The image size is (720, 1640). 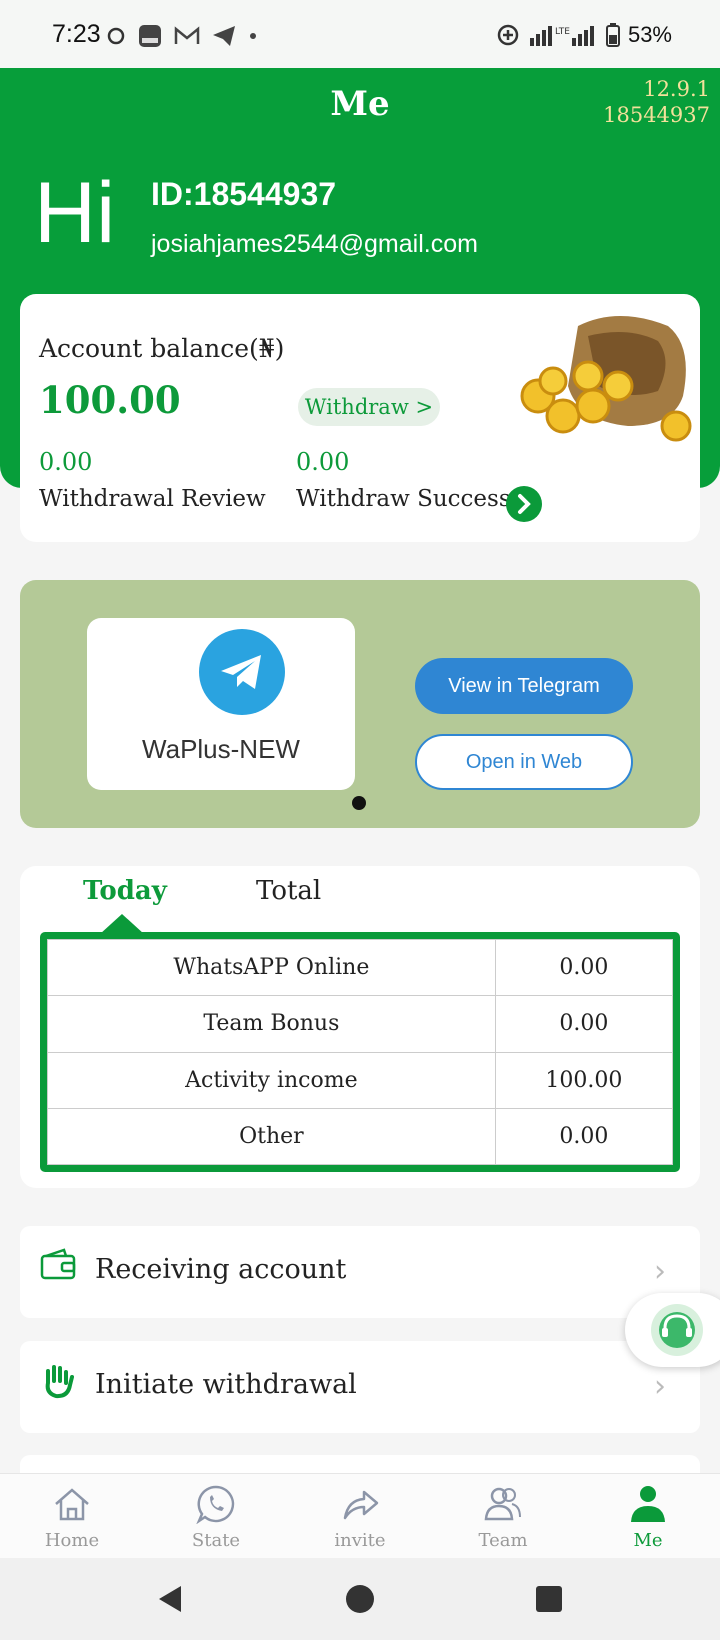 What do you see at coordinates (216, 1540) in the screenshot?
I see `tab-label: State` at bounding box center [216, 1540].